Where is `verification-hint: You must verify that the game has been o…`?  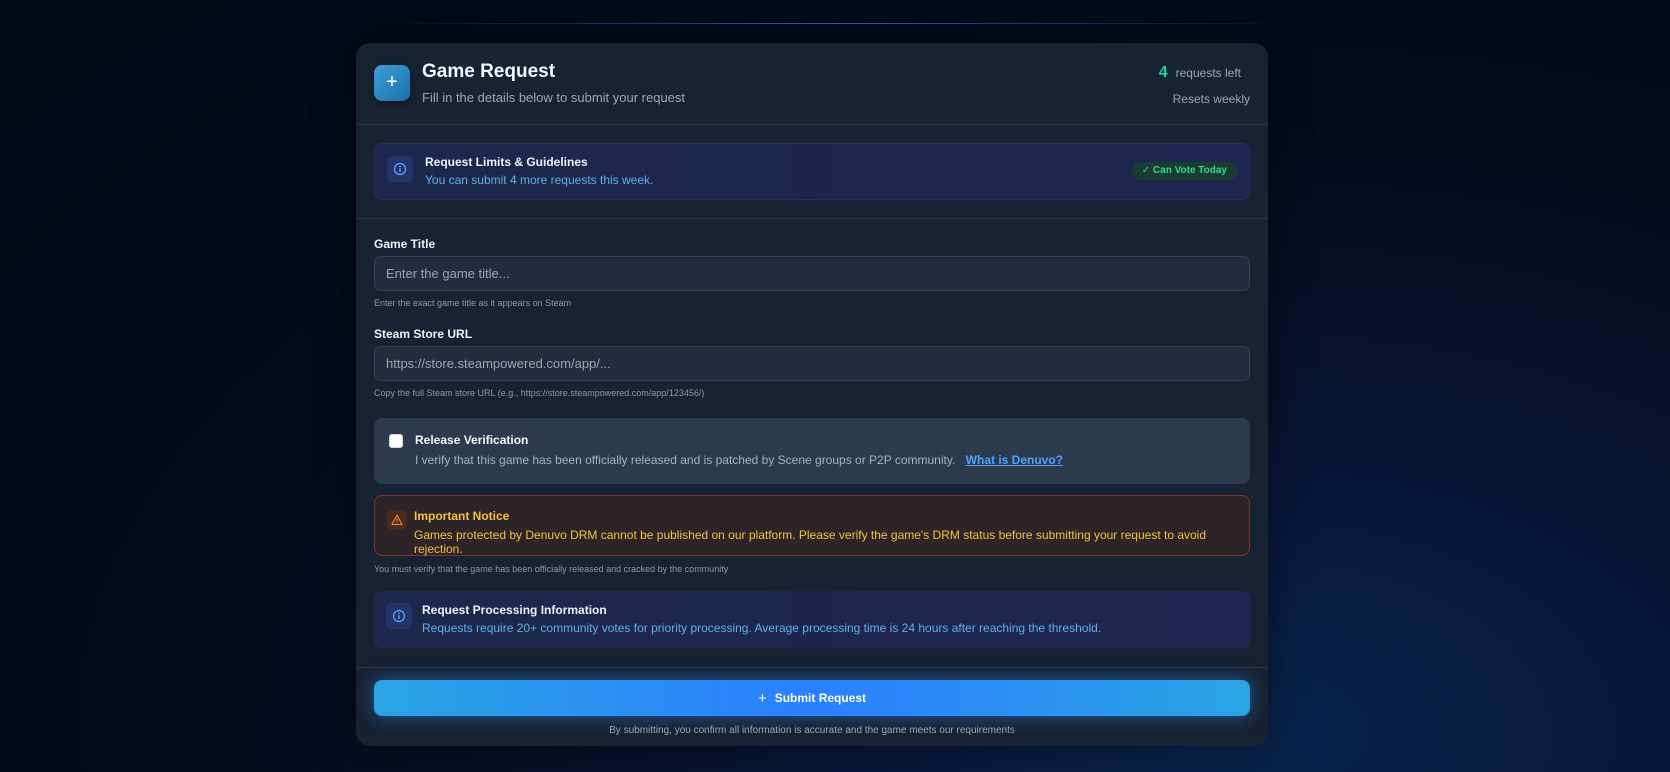 verification-hint: You must verify that the game has been o… is located at coordinates (551, 569).